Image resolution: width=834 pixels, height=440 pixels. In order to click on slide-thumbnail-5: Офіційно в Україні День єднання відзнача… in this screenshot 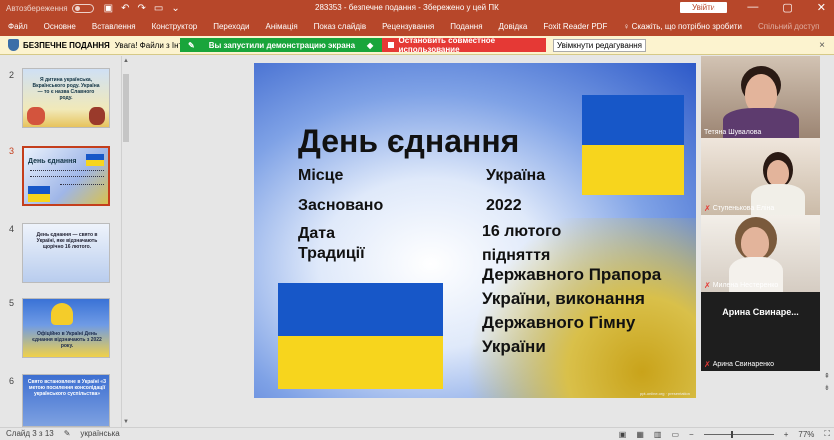, I will do `click(66, 328)`.